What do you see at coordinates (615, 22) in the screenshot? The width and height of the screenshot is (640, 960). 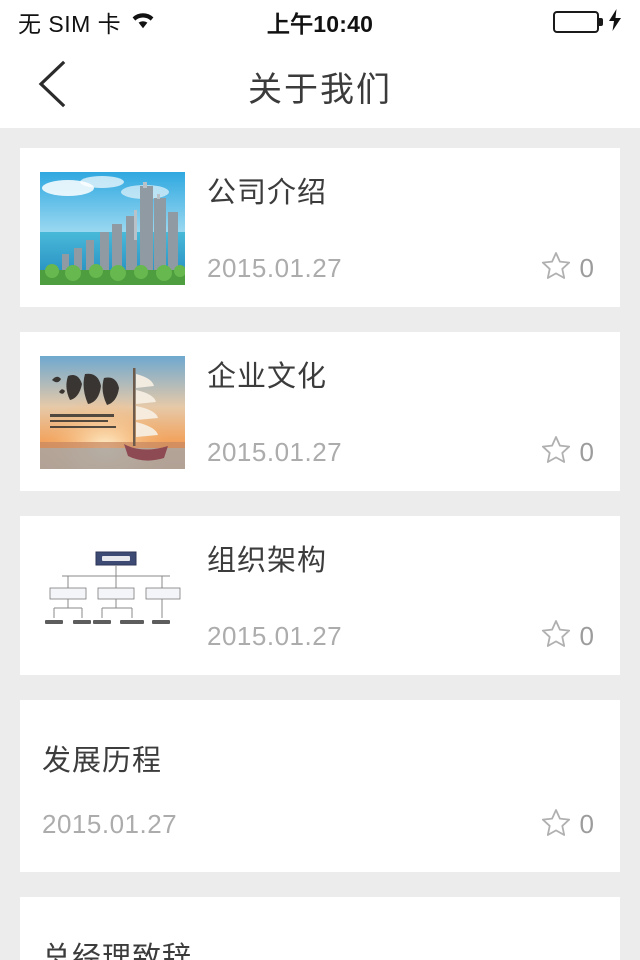 I see `lightning-bolt-icon` at bounding box center [615, 22].